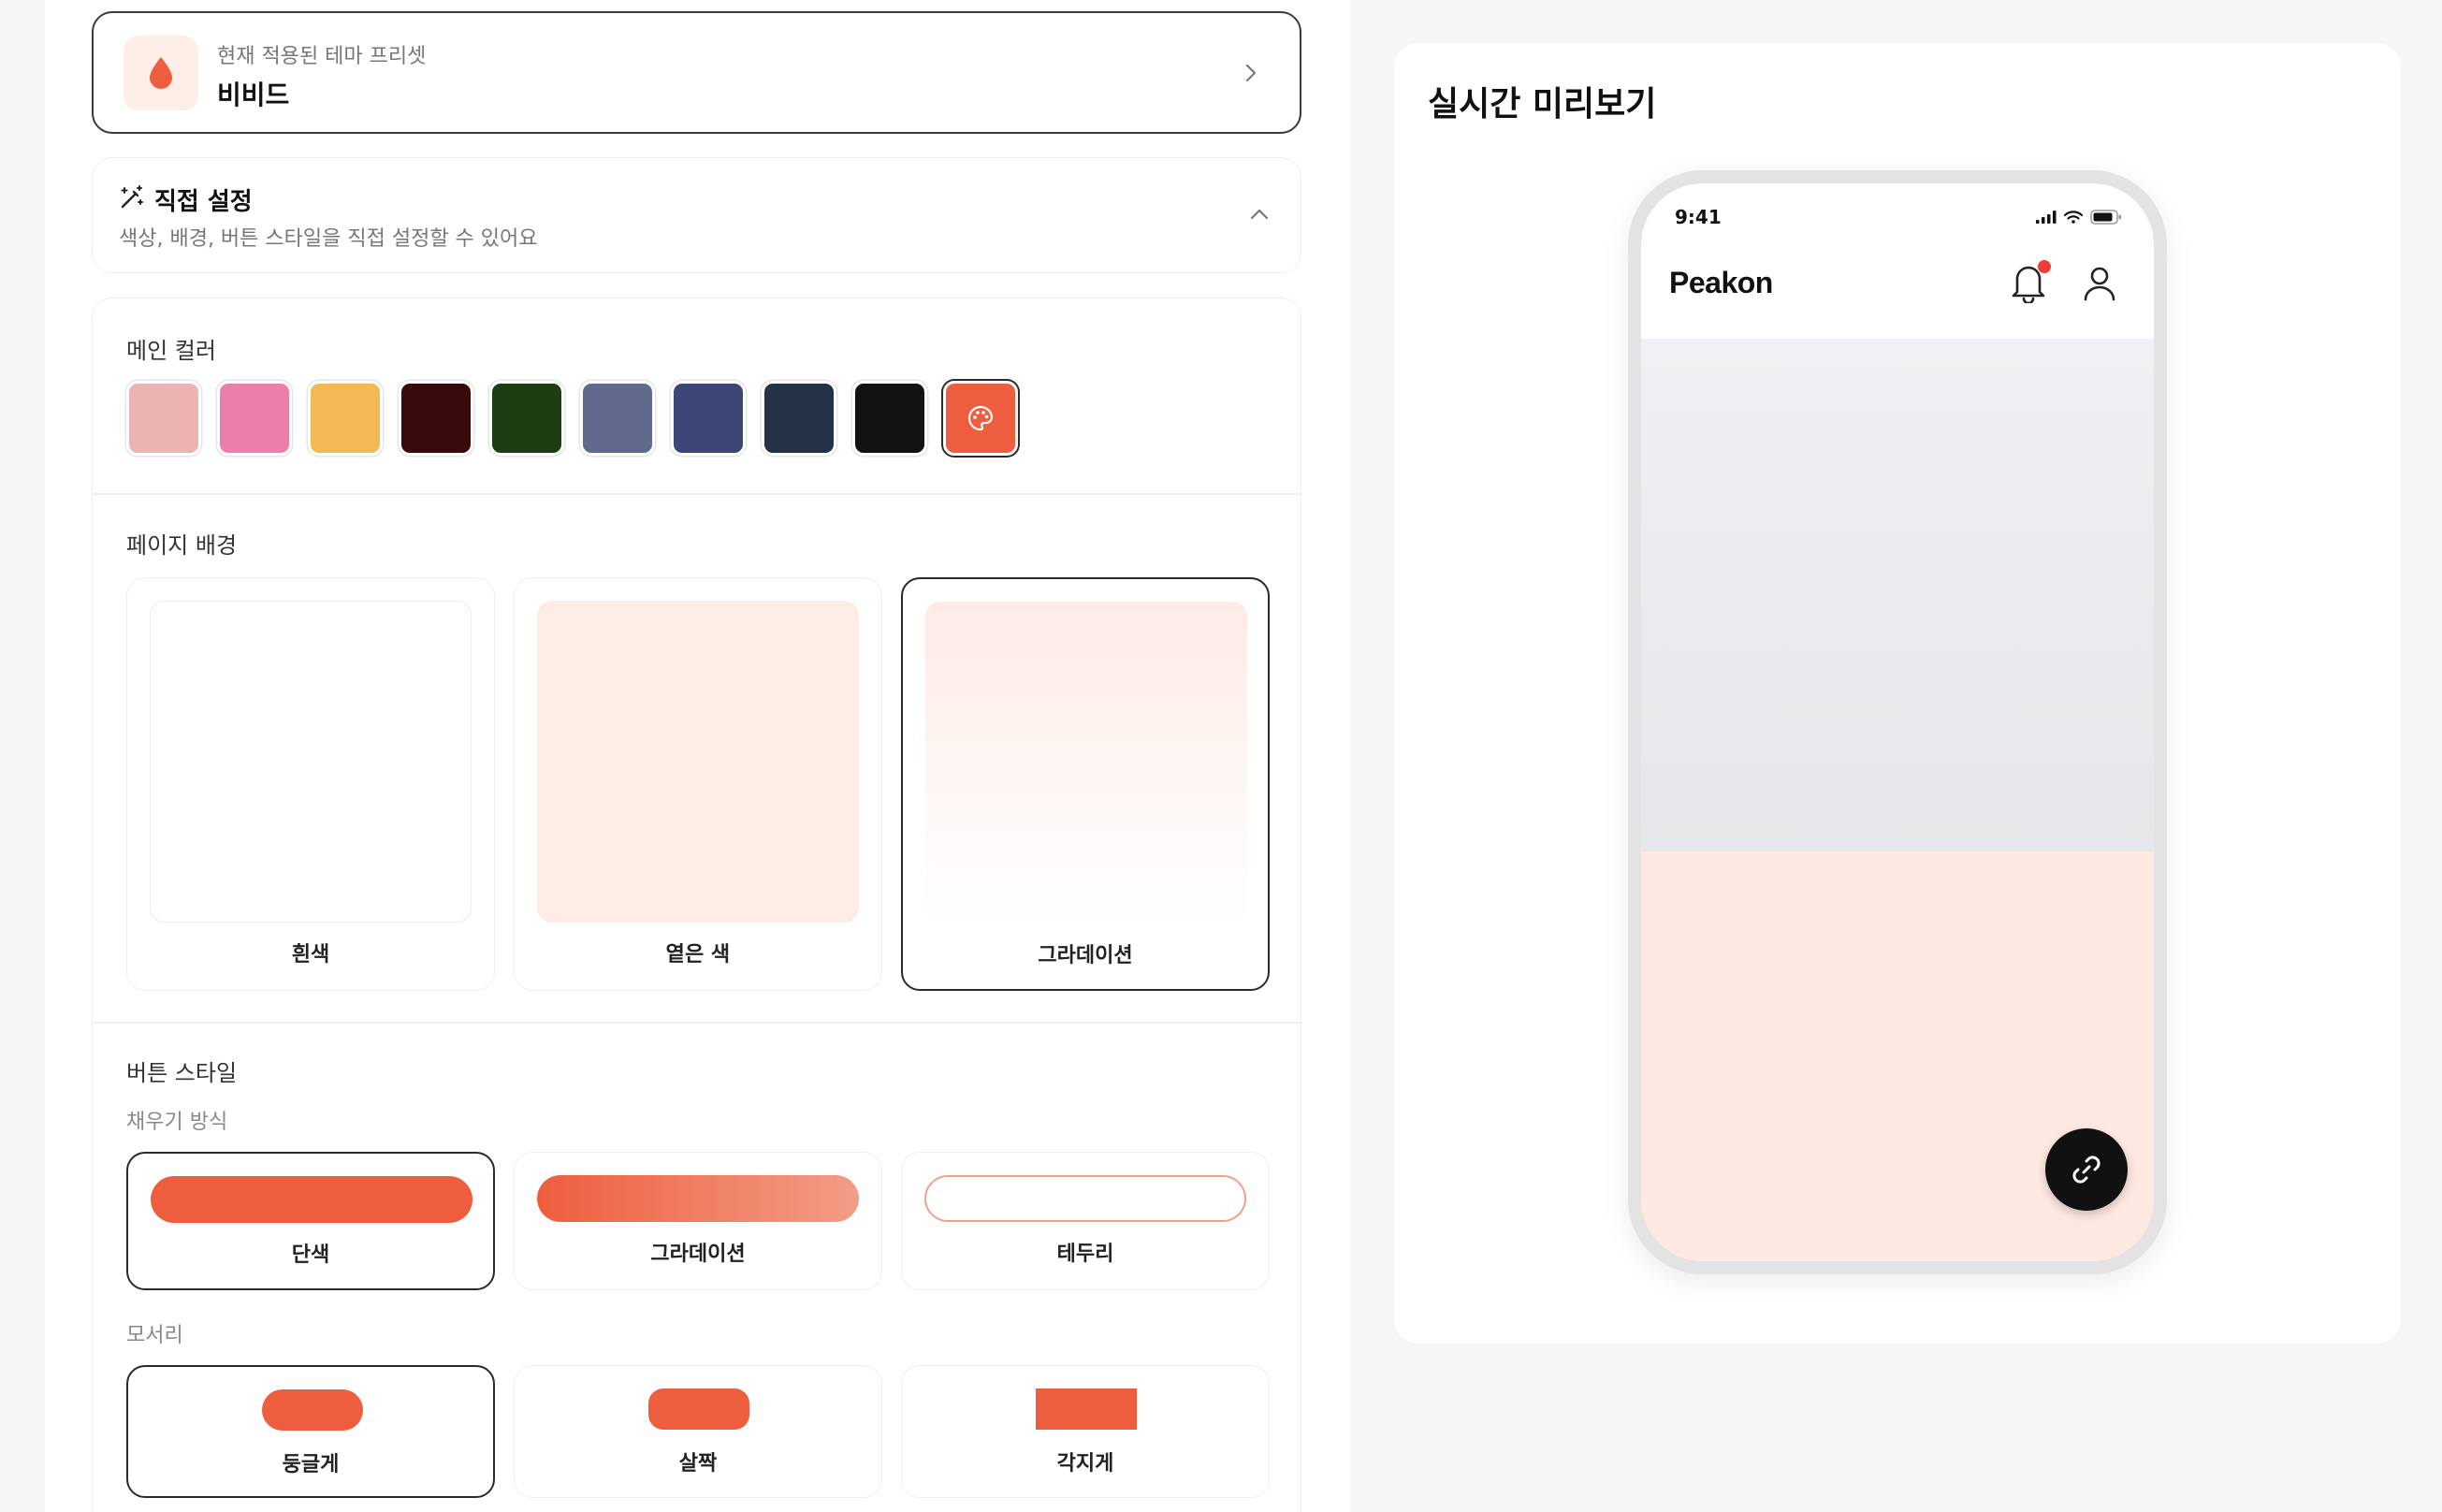 This screenshot has height=1512, width=2442. Describe the element at coordinates (1721, 283) in the screenshot. I see `app-logo: Peakon` at that location.